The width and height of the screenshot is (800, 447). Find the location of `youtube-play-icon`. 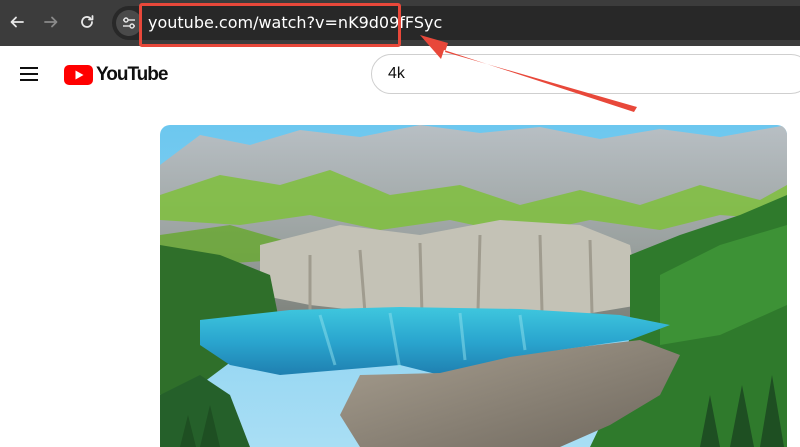

youtube-play-icon is located at coordinates (78, 75).